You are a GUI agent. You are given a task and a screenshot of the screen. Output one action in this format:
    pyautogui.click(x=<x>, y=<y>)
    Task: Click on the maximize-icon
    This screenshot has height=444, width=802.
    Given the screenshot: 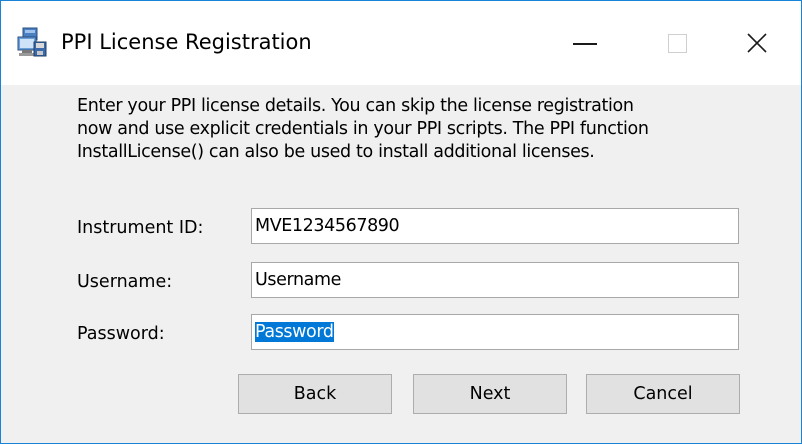 What is the action you would take?
    pyautogui.click(x=677, y=43)
    